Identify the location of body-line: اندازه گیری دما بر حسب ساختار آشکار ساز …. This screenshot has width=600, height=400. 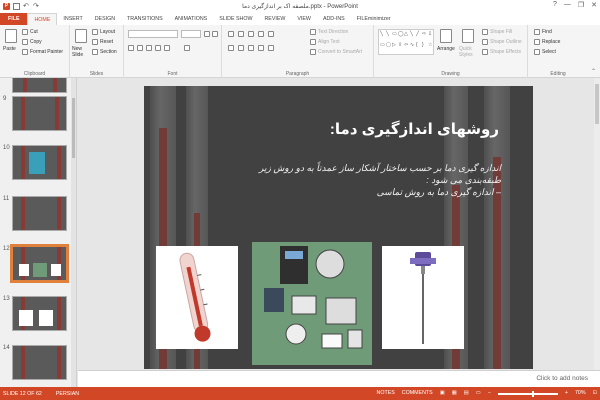
(380, 168).